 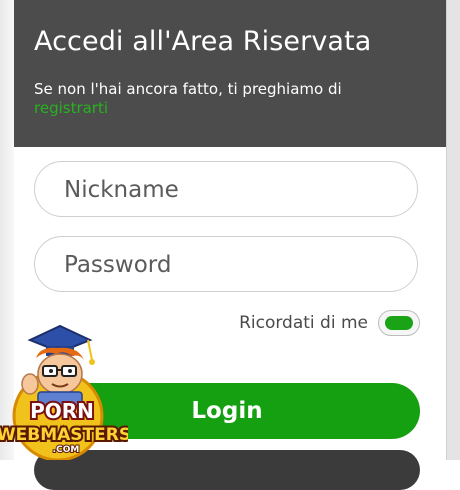 I want to click on toggle-on-indicator, so click(x=399, y=323).